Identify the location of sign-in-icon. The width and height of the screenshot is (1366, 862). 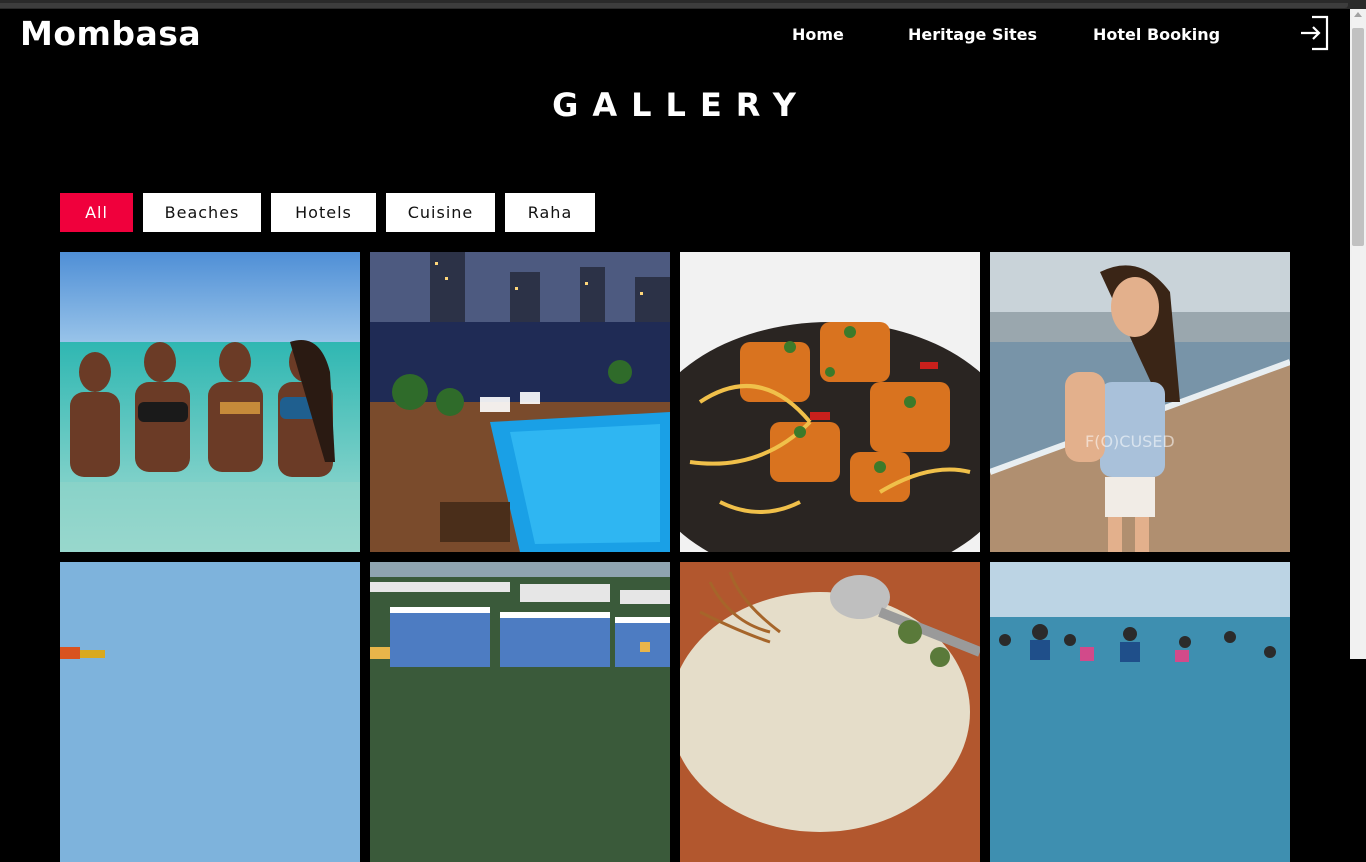
(1314, 33).